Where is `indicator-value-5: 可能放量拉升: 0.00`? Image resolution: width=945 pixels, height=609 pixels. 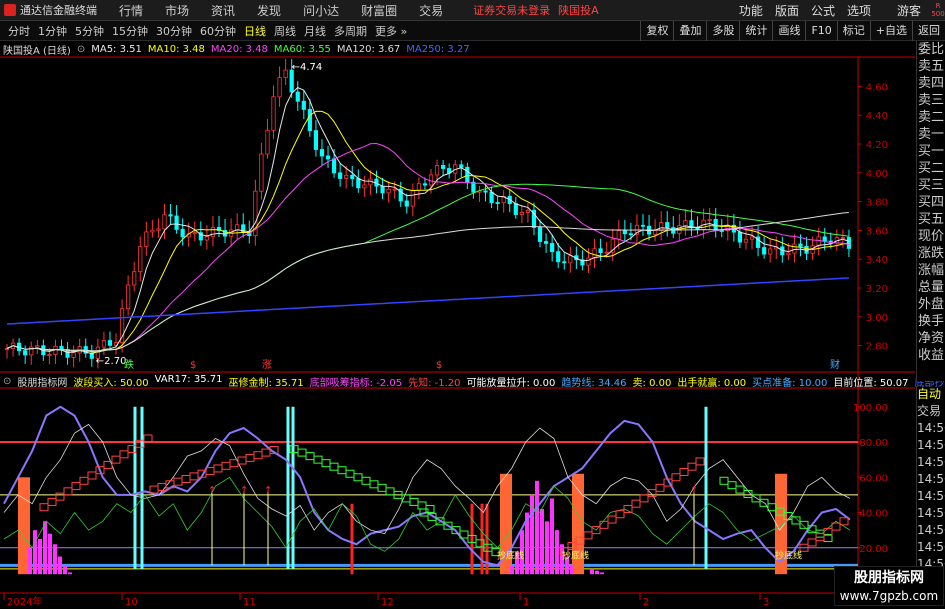
indicator-value-5: 可能放量拉升: 0.00 is located at coordinates (511, 383).